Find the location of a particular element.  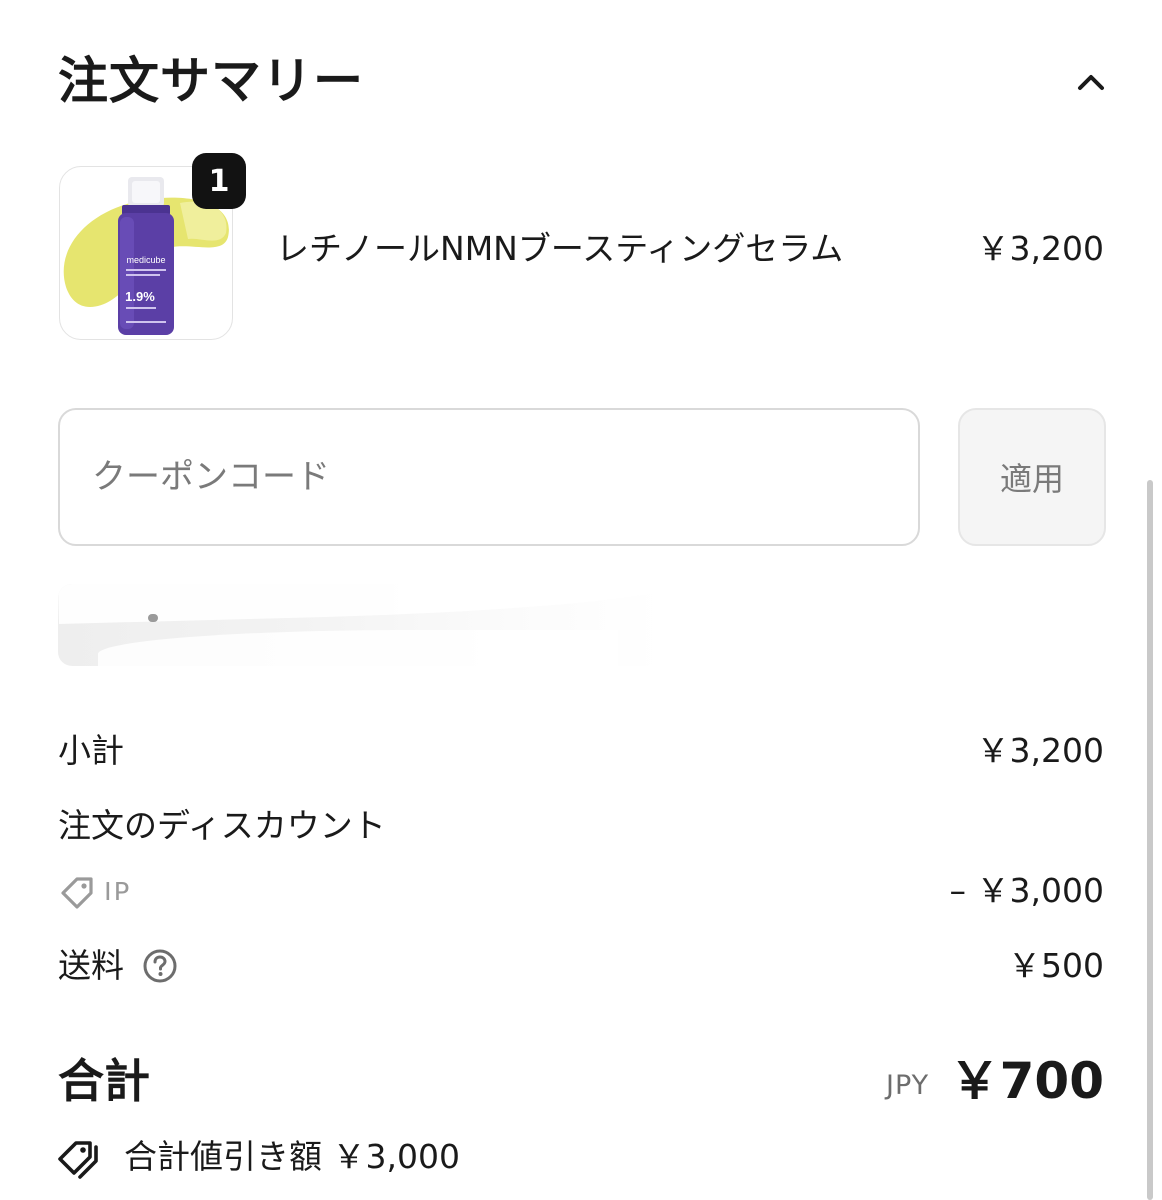

subtotal-label: 小計 is located at coordinates (91, 750).